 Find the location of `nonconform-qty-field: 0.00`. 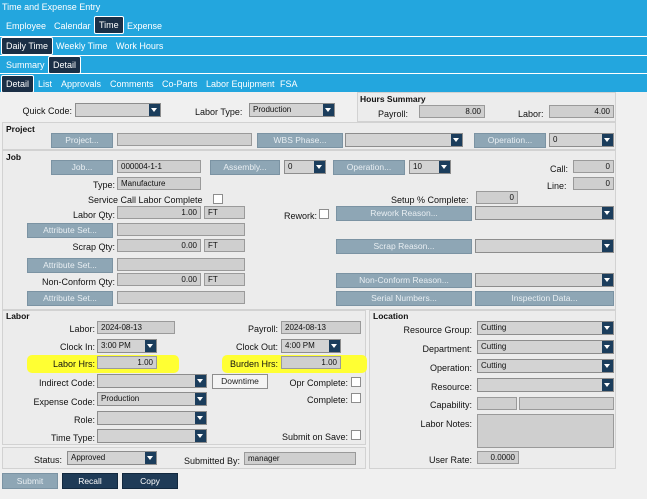

nonconform-qty-field: 0.00 is located at coordinates (159, 279).